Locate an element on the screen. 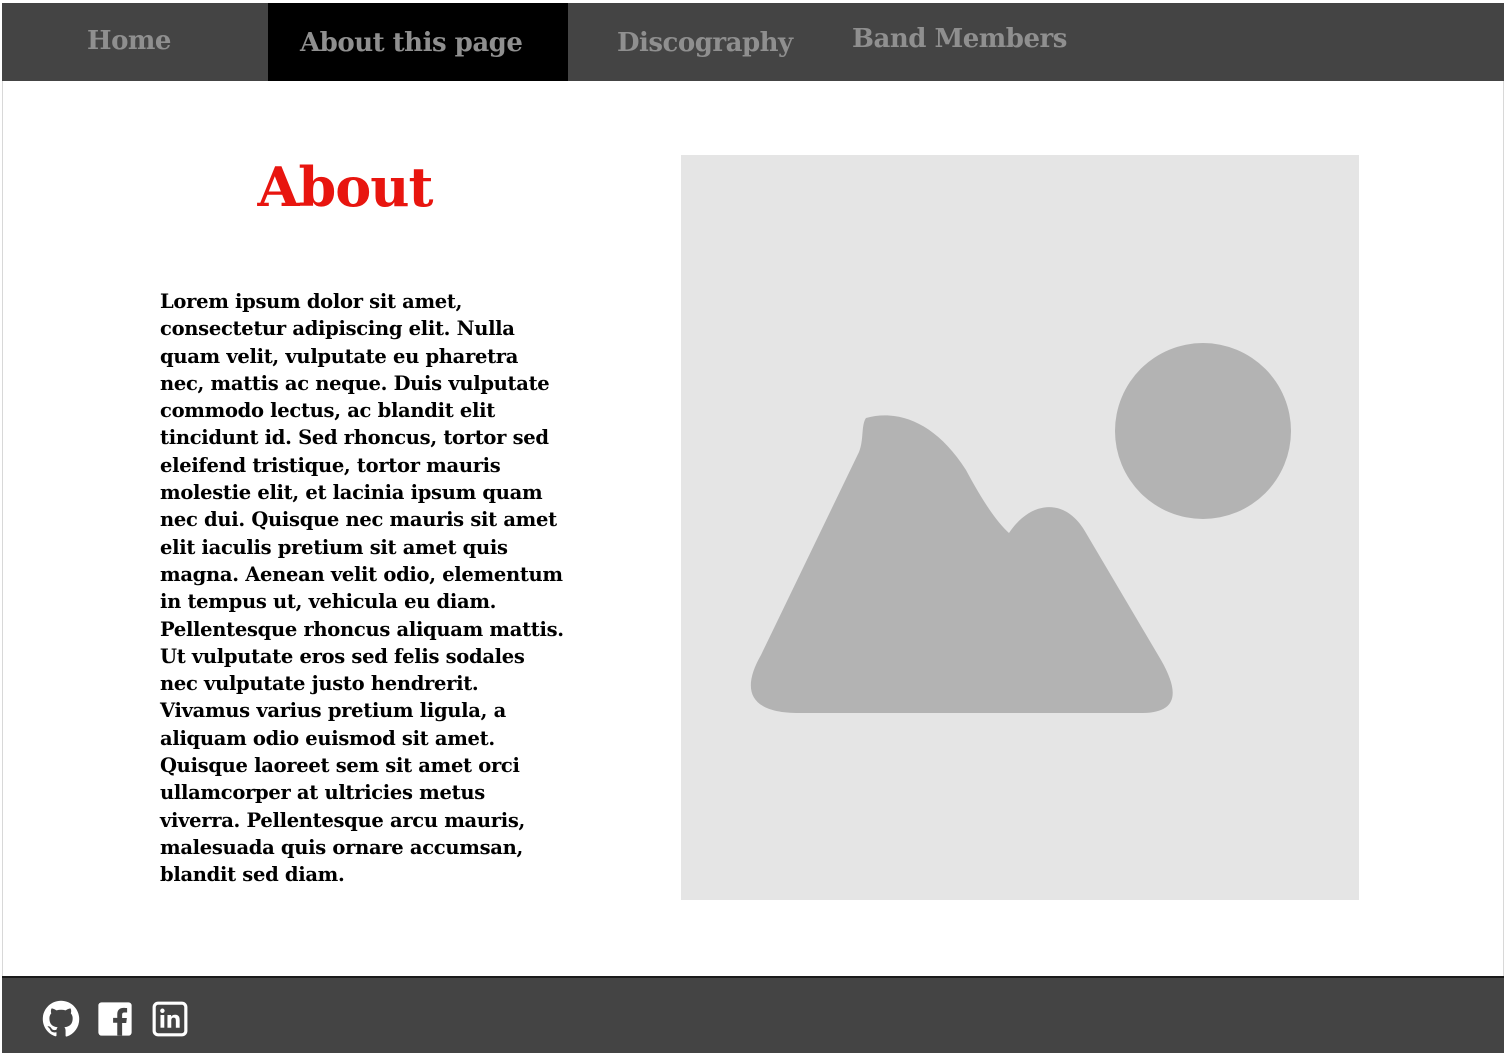  linkedin-icon is located at coordinates (170, 1019).